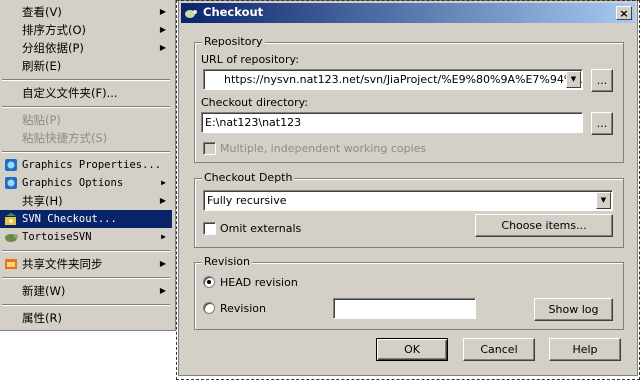  Describe the element at coordinates (86, 201) in the screenshot. I see `menu-item-share: 共享(H) ▶` at that location.